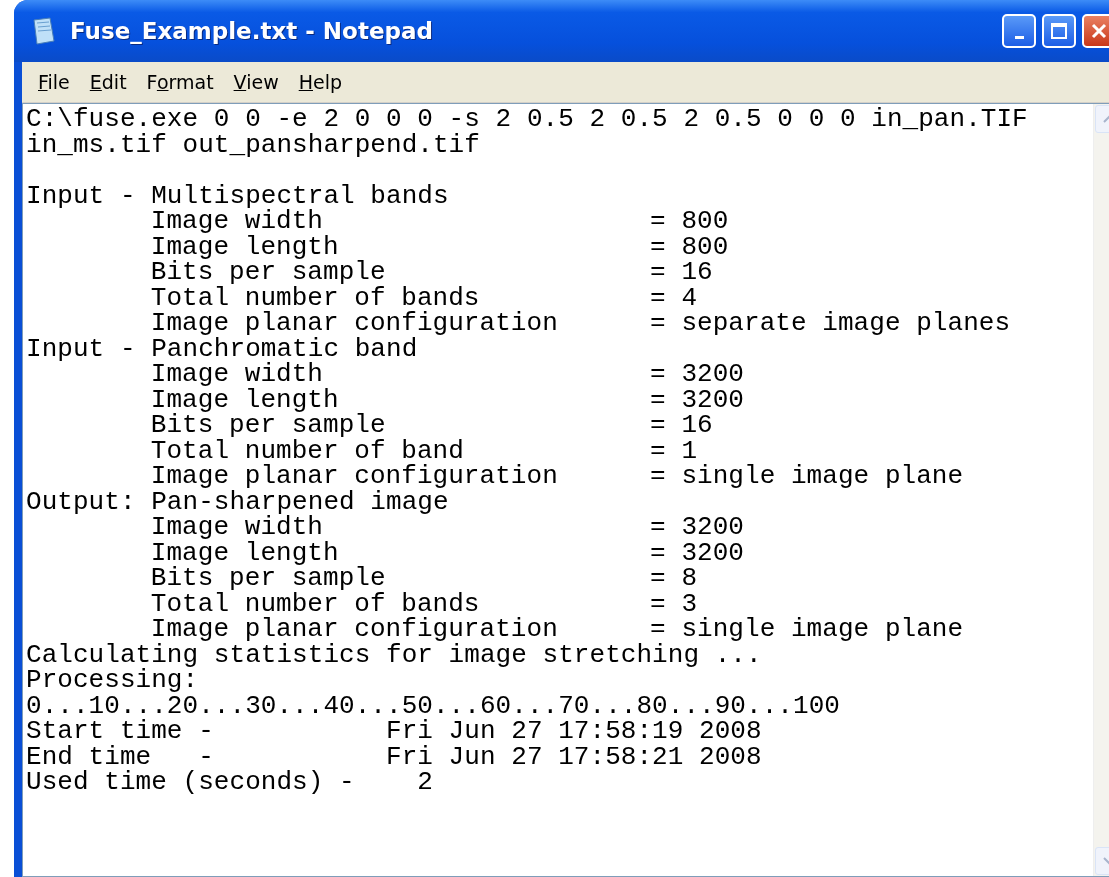 The height and width of the screenshot is (877, 1109). What do you see at coordinates (320, 82) in the screenshot?
I see `menu-item: Help` at bounding box center [320, 82].